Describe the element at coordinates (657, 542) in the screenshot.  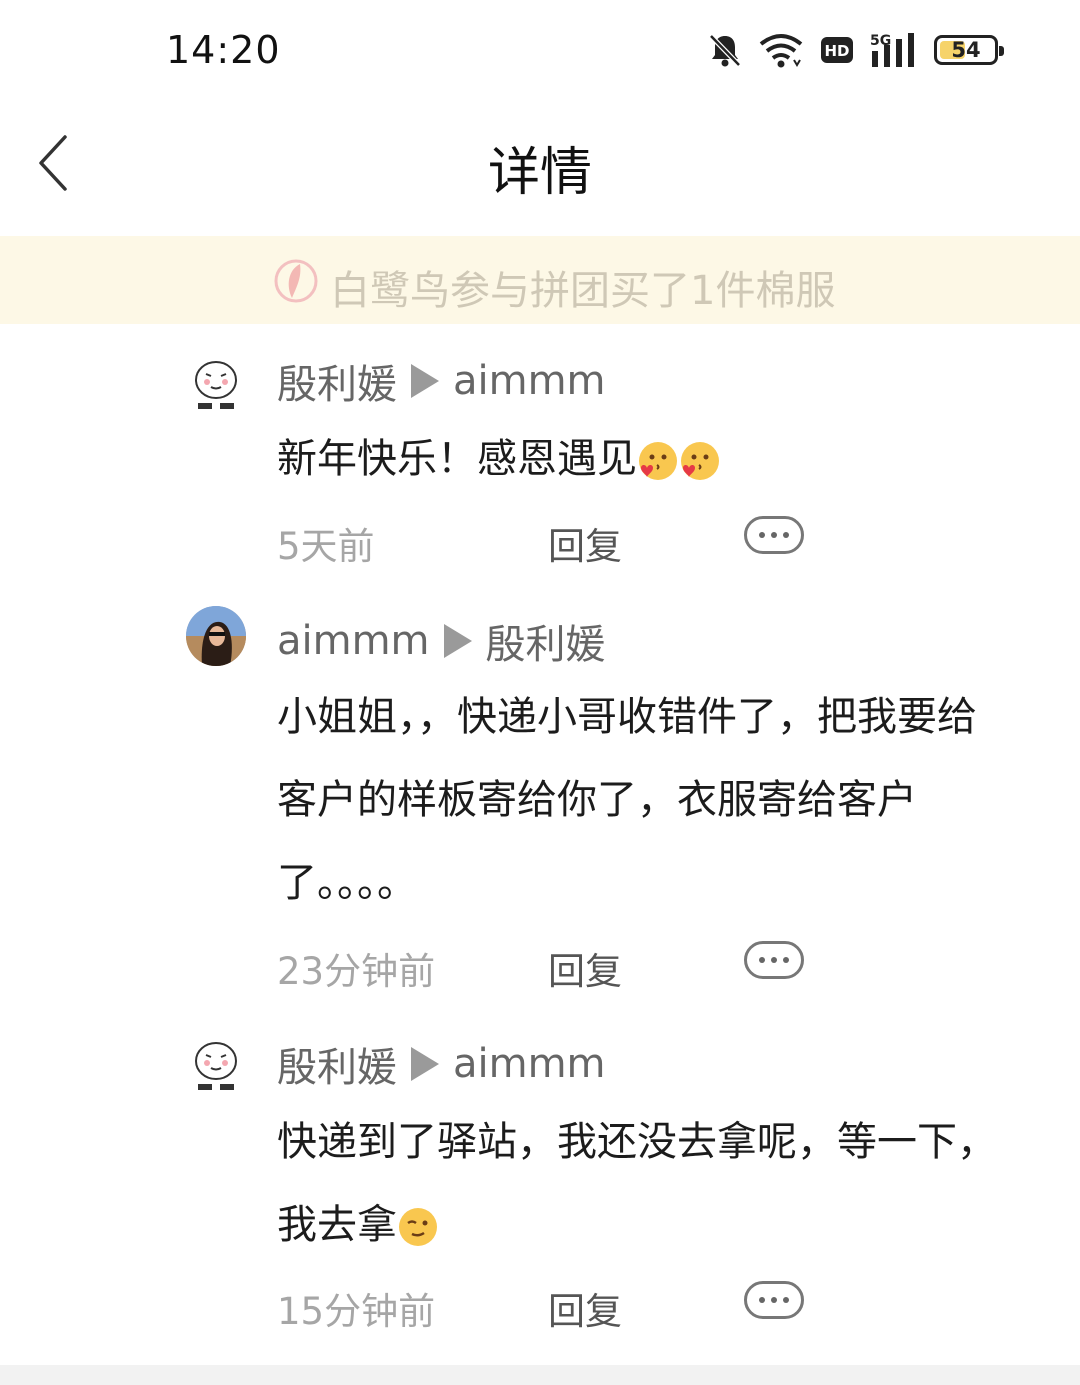
I see `comment-meta: 5天前 回复` at that location.